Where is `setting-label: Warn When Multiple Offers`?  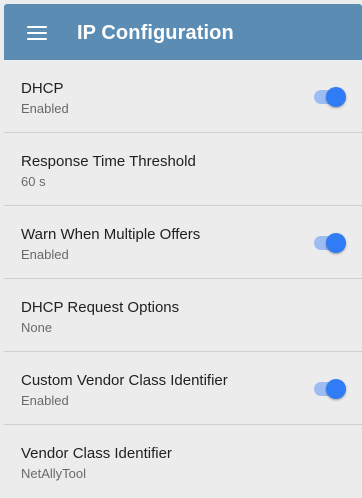
setting-label: Warn When Multiple Offers is located at coordinates (111, 234).